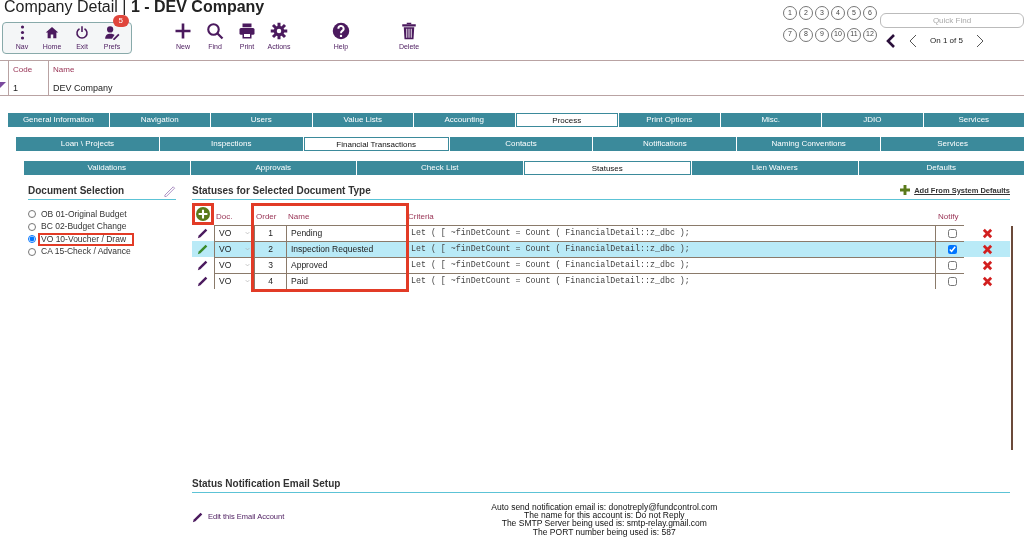  Describe the element at coordinates (775, 168) in the screenshot. I see `tab: Lien Waivers` at that location.